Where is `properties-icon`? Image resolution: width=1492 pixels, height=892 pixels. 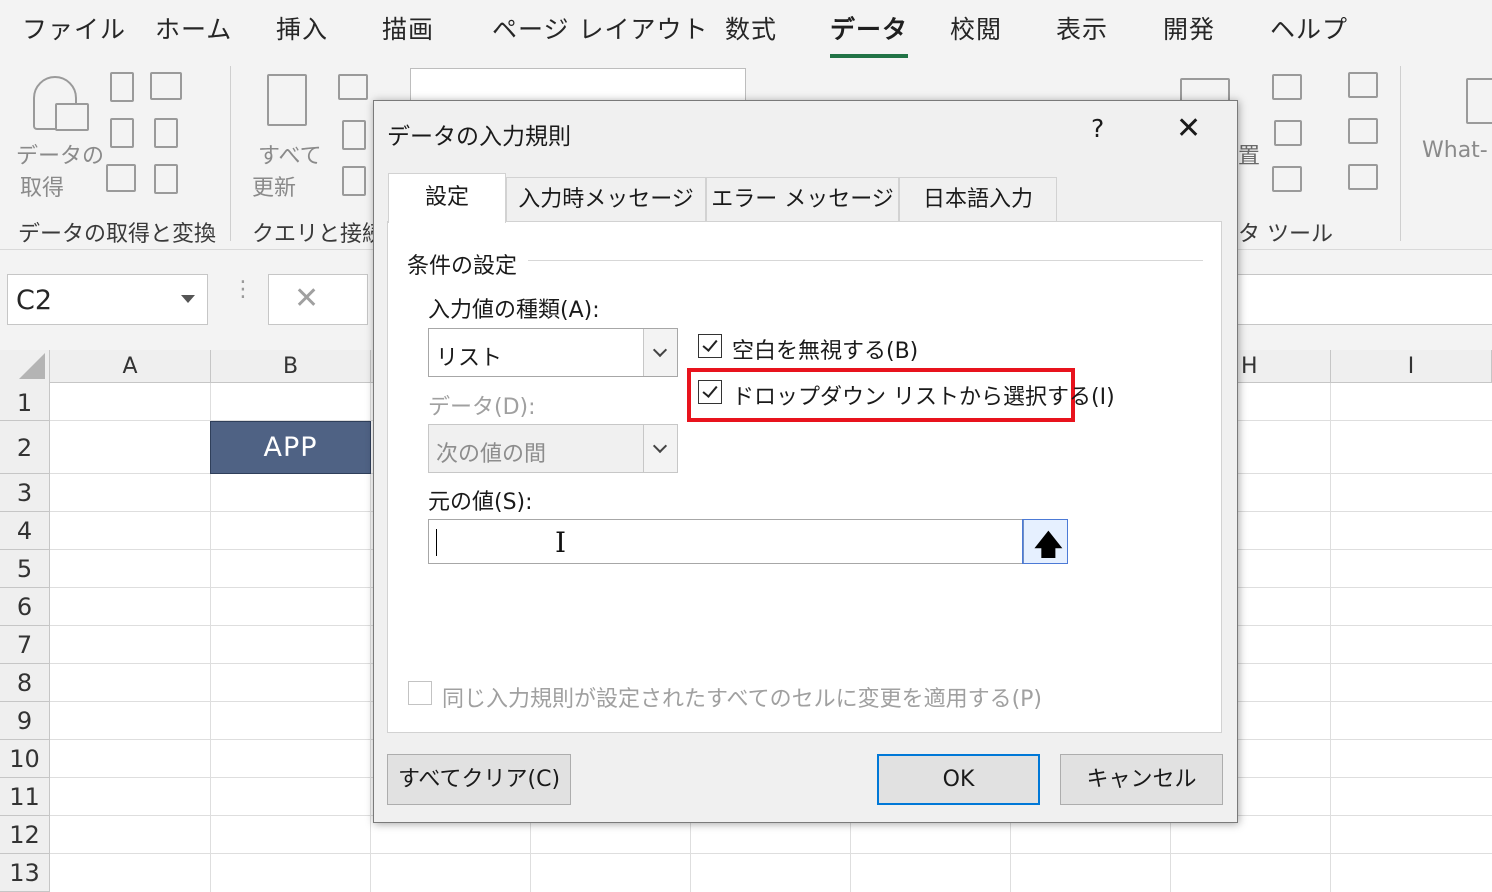 properties-icon is located at coordinates (354, 135).